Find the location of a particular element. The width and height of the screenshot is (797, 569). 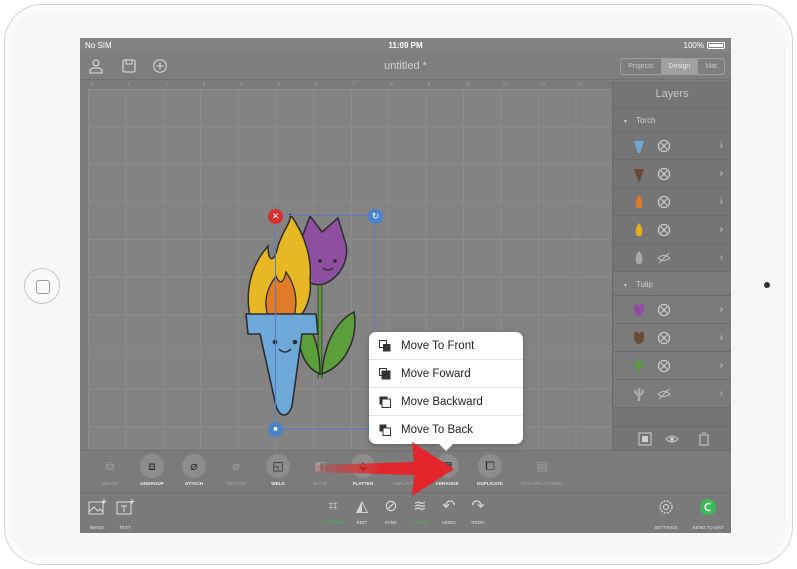

weld-button: ◱ WELD is located at coordinates (278, 470).